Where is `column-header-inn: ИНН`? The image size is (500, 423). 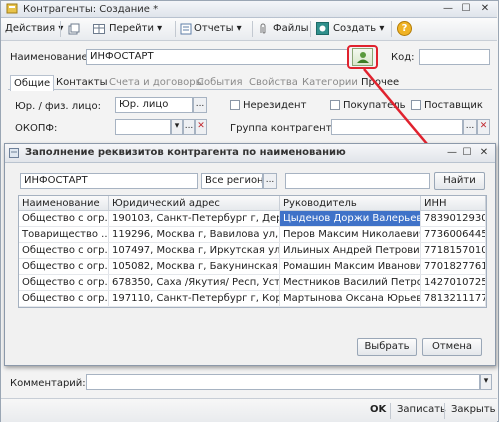 column-header-inn: ИНН is located at coordinates (453, 203).